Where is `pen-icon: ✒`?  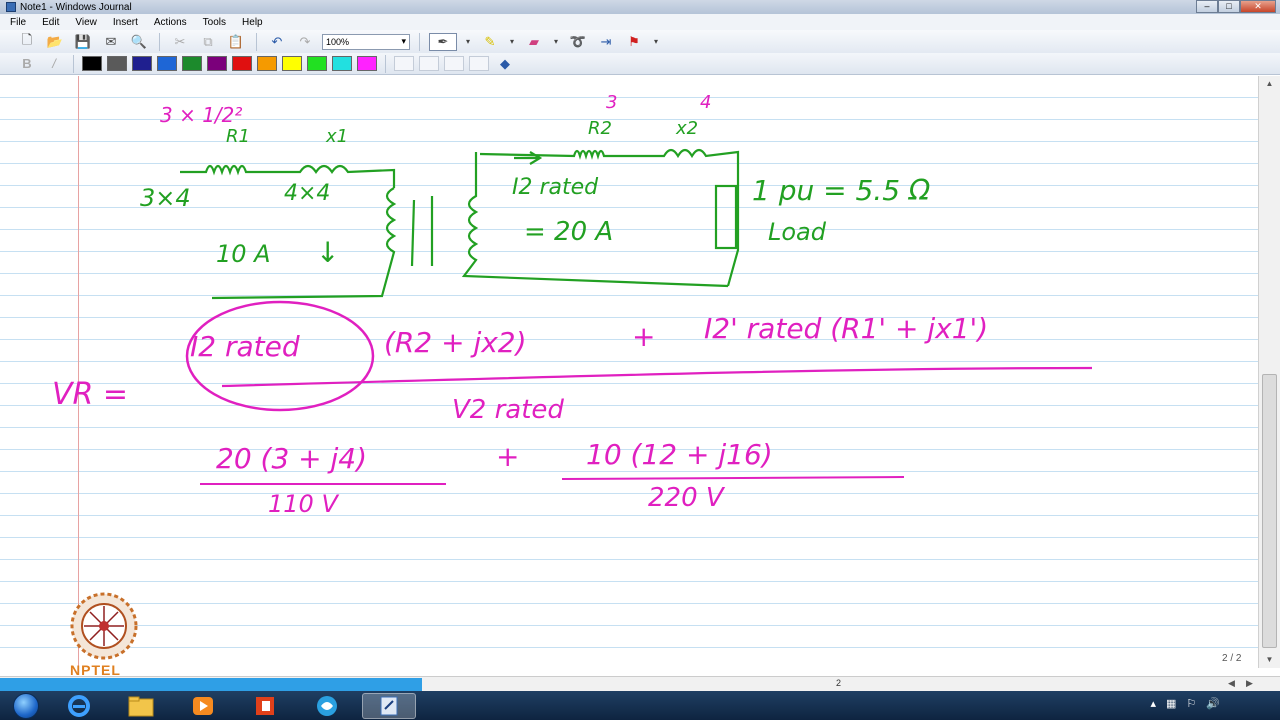
pen-icon: ✒ is located at coordinates (443, 41).